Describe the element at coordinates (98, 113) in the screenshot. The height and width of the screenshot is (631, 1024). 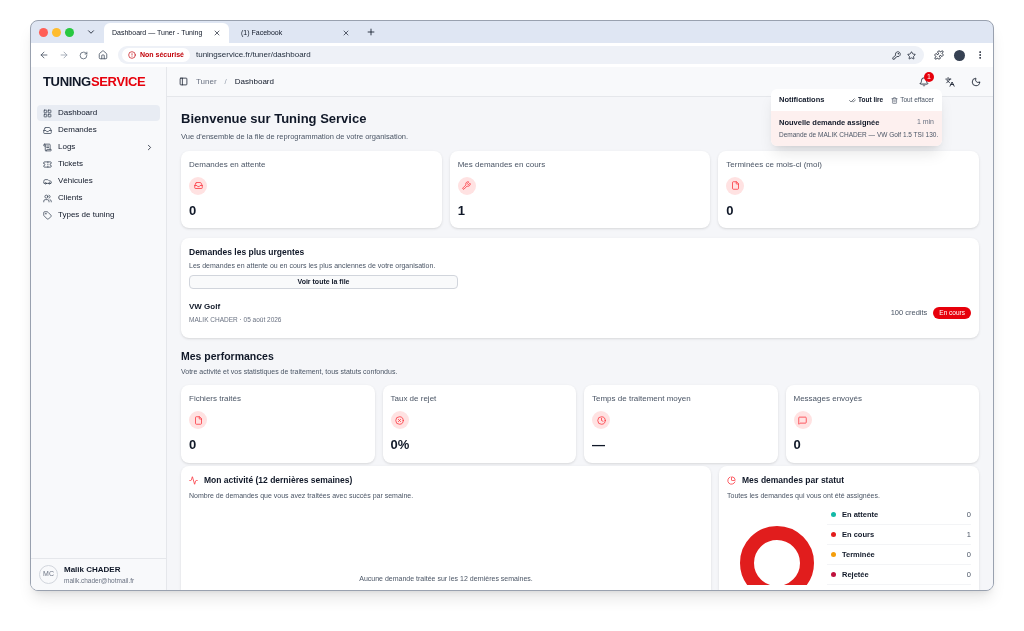
I see `sidebar-item: Dashboard` at that location.